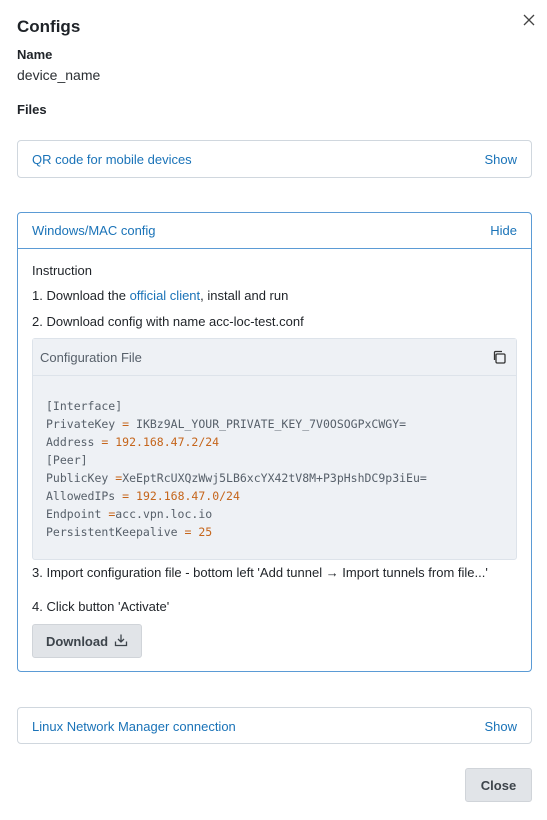  I want to click on config-value: 192.168.47.2/24, so click(164, 442).